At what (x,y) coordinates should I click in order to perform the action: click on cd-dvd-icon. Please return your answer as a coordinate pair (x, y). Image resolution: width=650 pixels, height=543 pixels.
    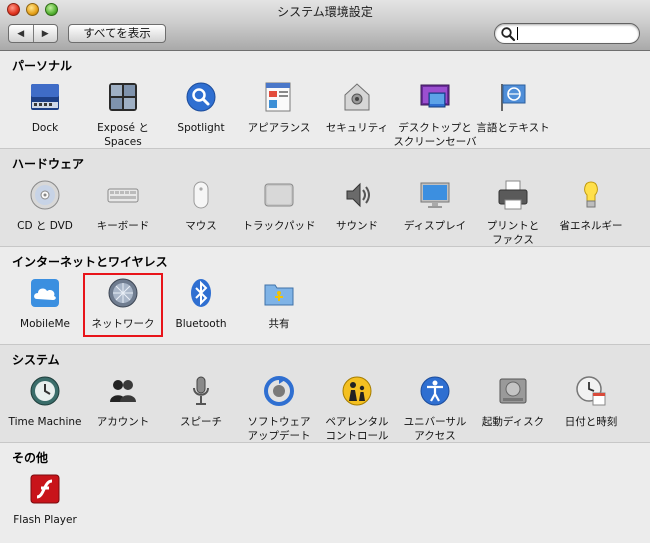
    Looking at the image, I should click on (45, 195).